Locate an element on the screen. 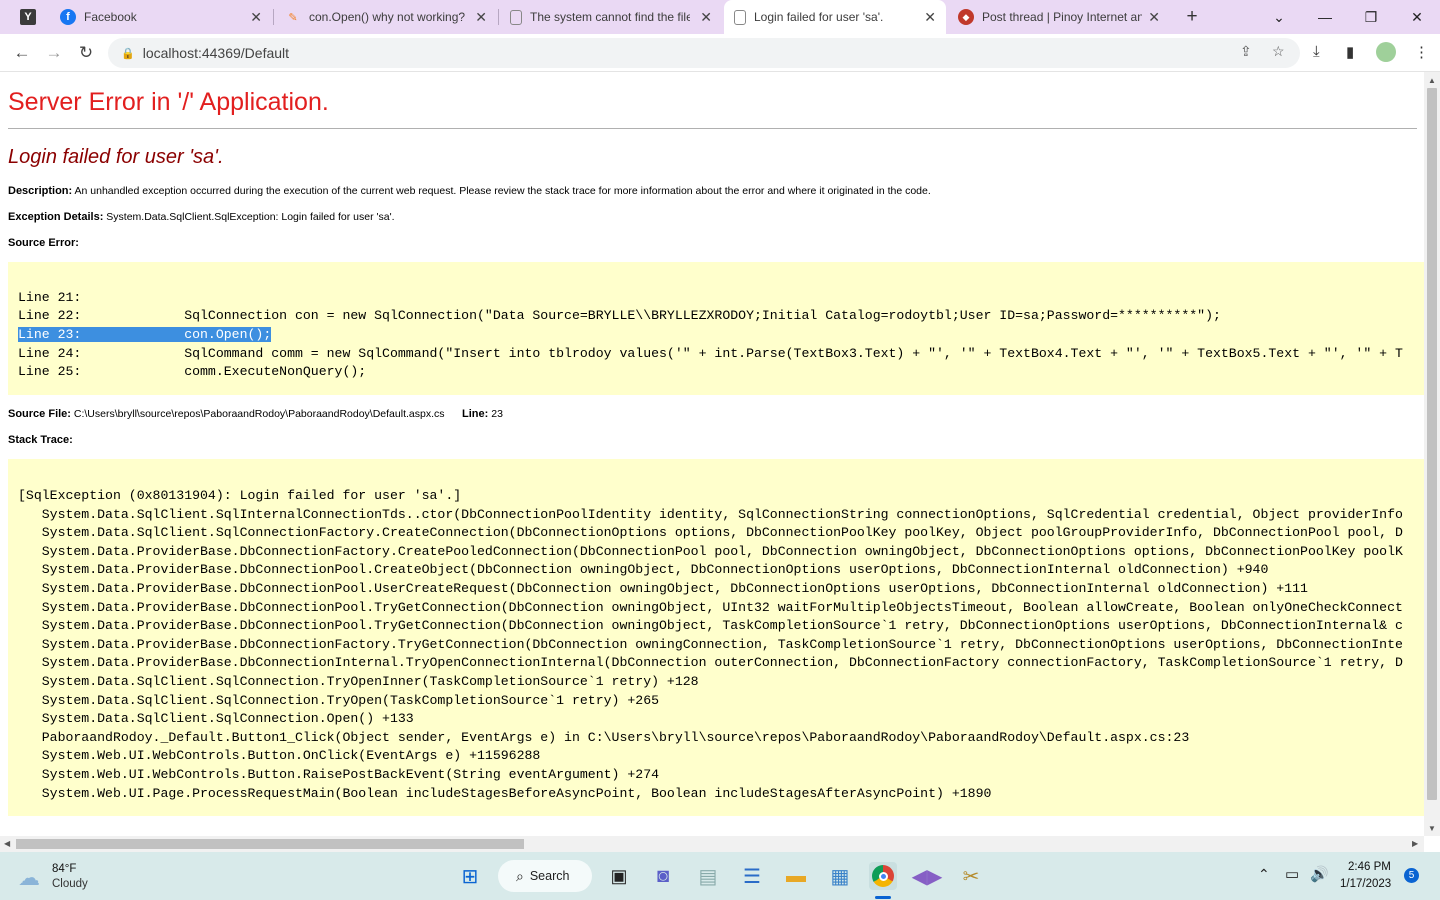 The image size is (1440, 900). scroll-right-arrow-icon: ▶ is located at coordinates (1415, 843).